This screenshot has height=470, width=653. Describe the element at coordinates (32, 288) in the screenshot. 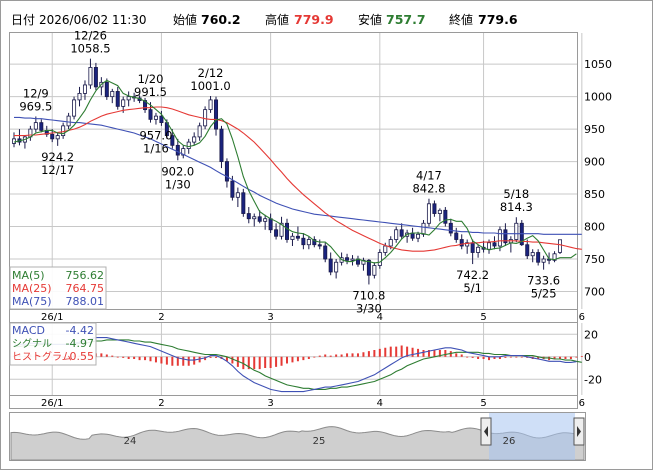

I see `legend-ma25-label: MA(25)` at that location.